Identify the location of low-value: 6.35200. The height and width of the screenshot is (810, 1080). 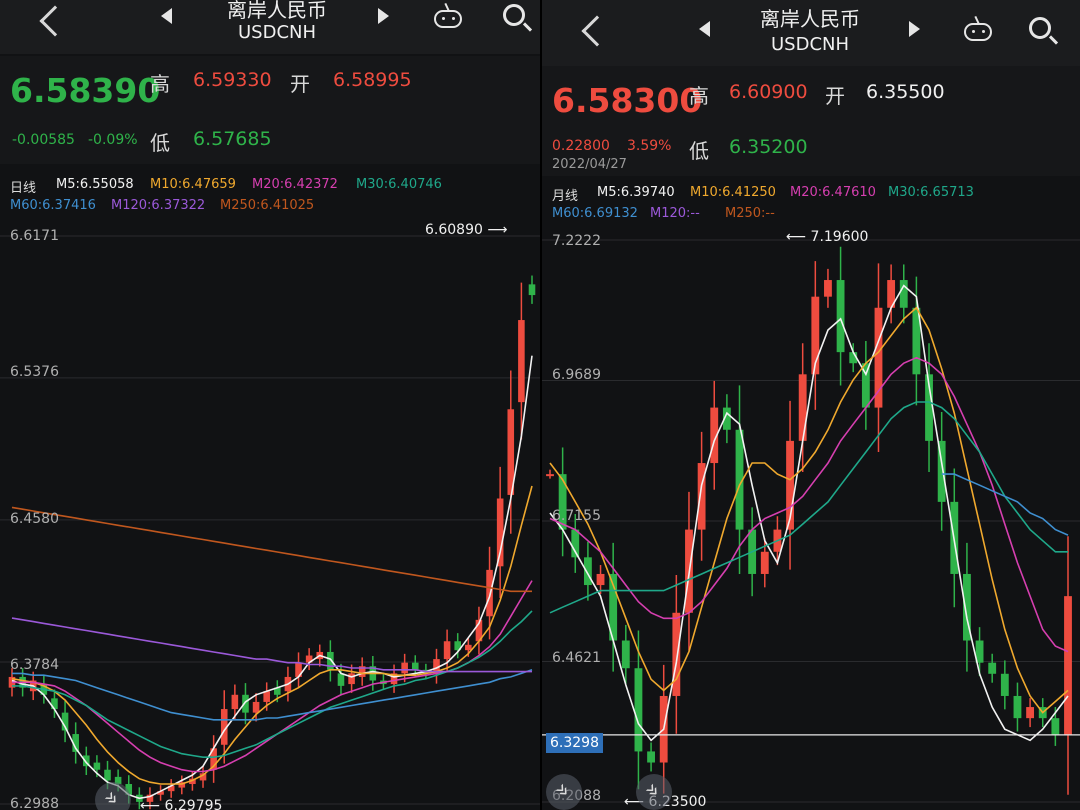
(768, 147).